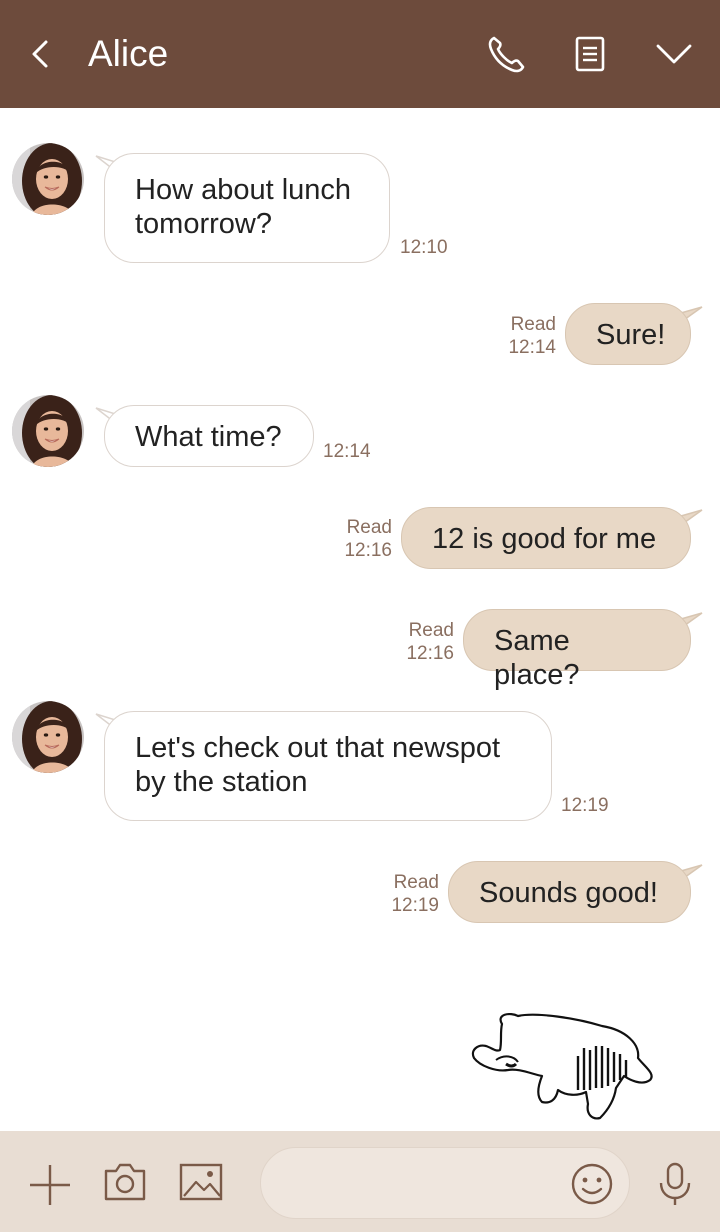  Describe the element at coordinates (221, 782) in the screenshot. I see `message-text: by the station` at that location.